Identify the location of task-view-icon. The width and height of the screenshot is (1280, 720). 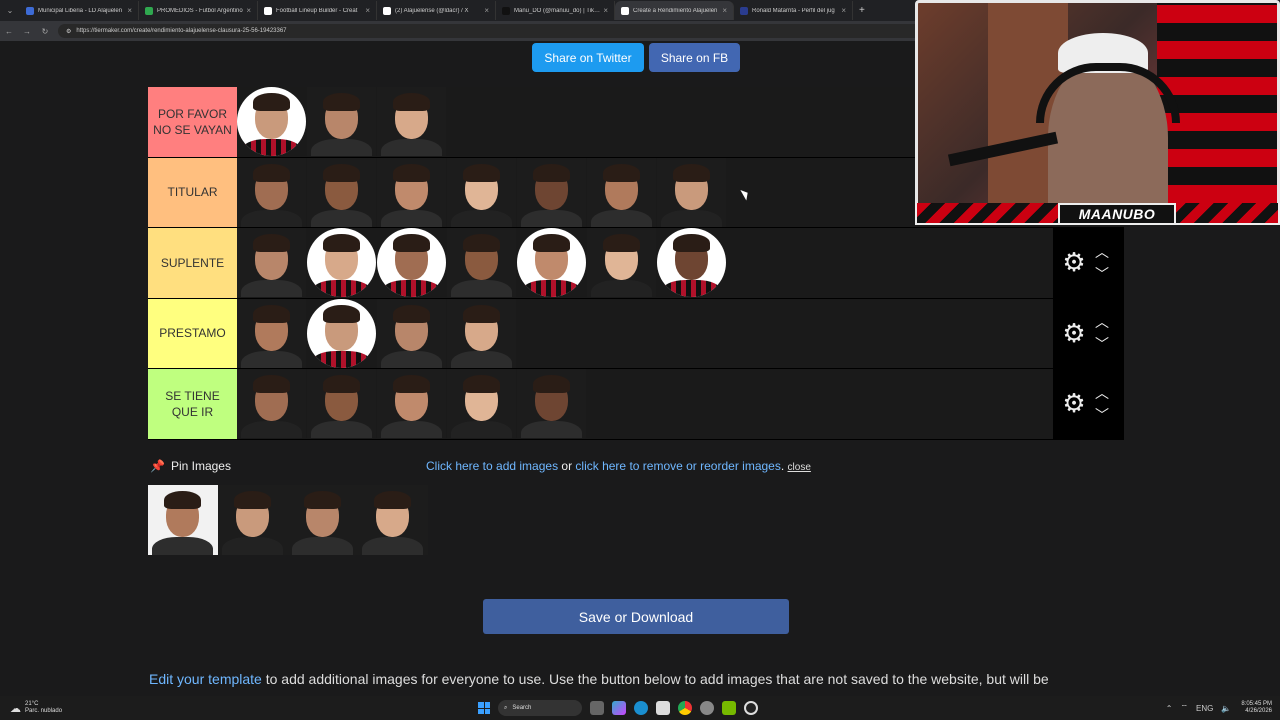
(597, 708).